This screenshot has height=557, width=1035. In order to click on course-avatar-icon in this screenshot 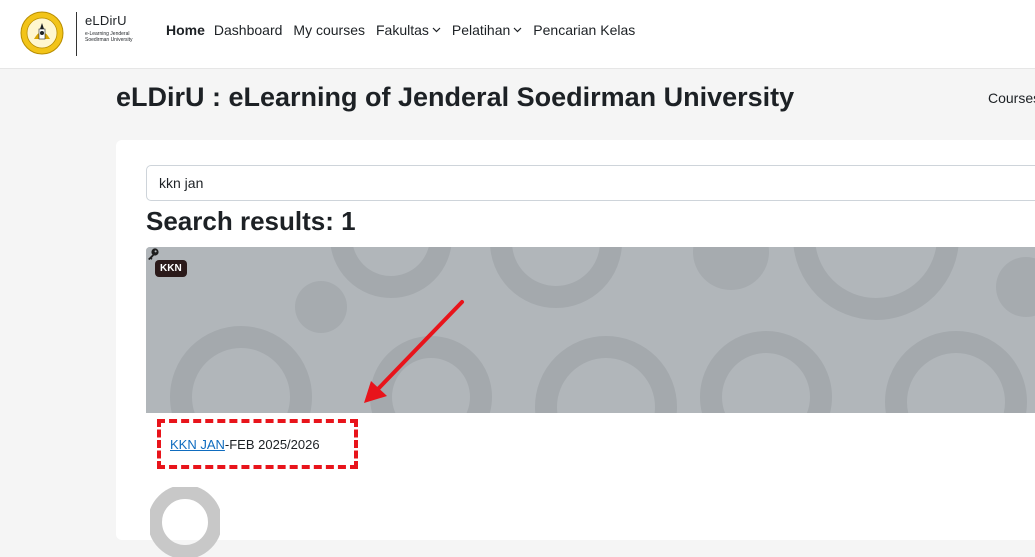, I will do `click(185, 522)`.